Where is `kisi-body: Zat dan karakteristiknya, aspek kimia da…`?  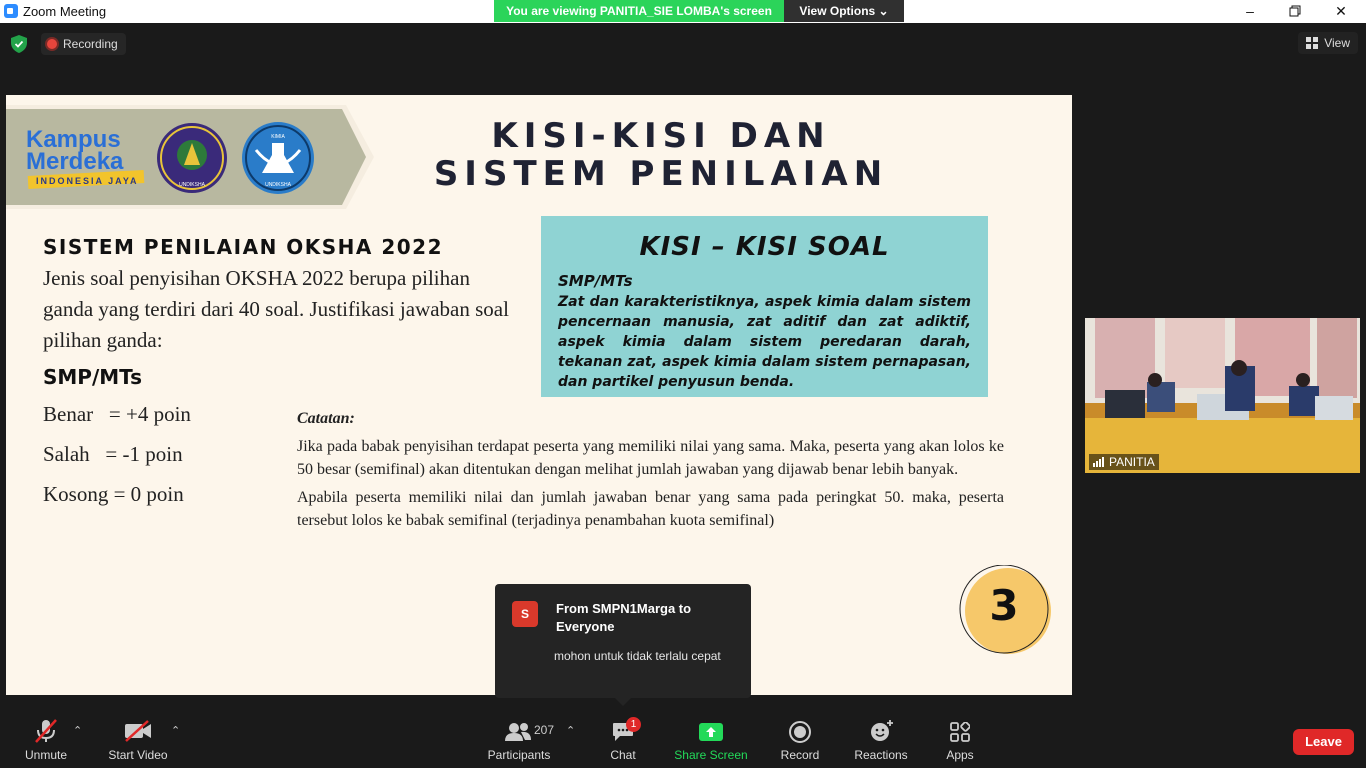 kisi-body: Zat dan karakteristiknya, aspek kimia da… is located at coordinates (764, 342).